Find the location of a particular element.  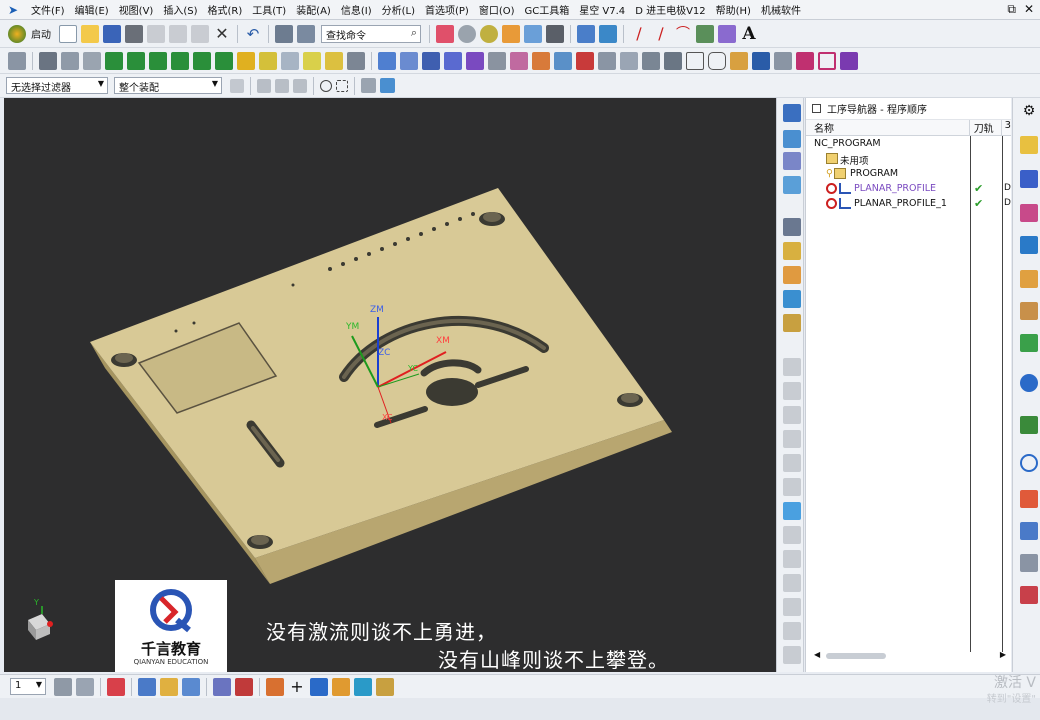

menu-assembly: 装配(A) is located at coordinates (313, 9).